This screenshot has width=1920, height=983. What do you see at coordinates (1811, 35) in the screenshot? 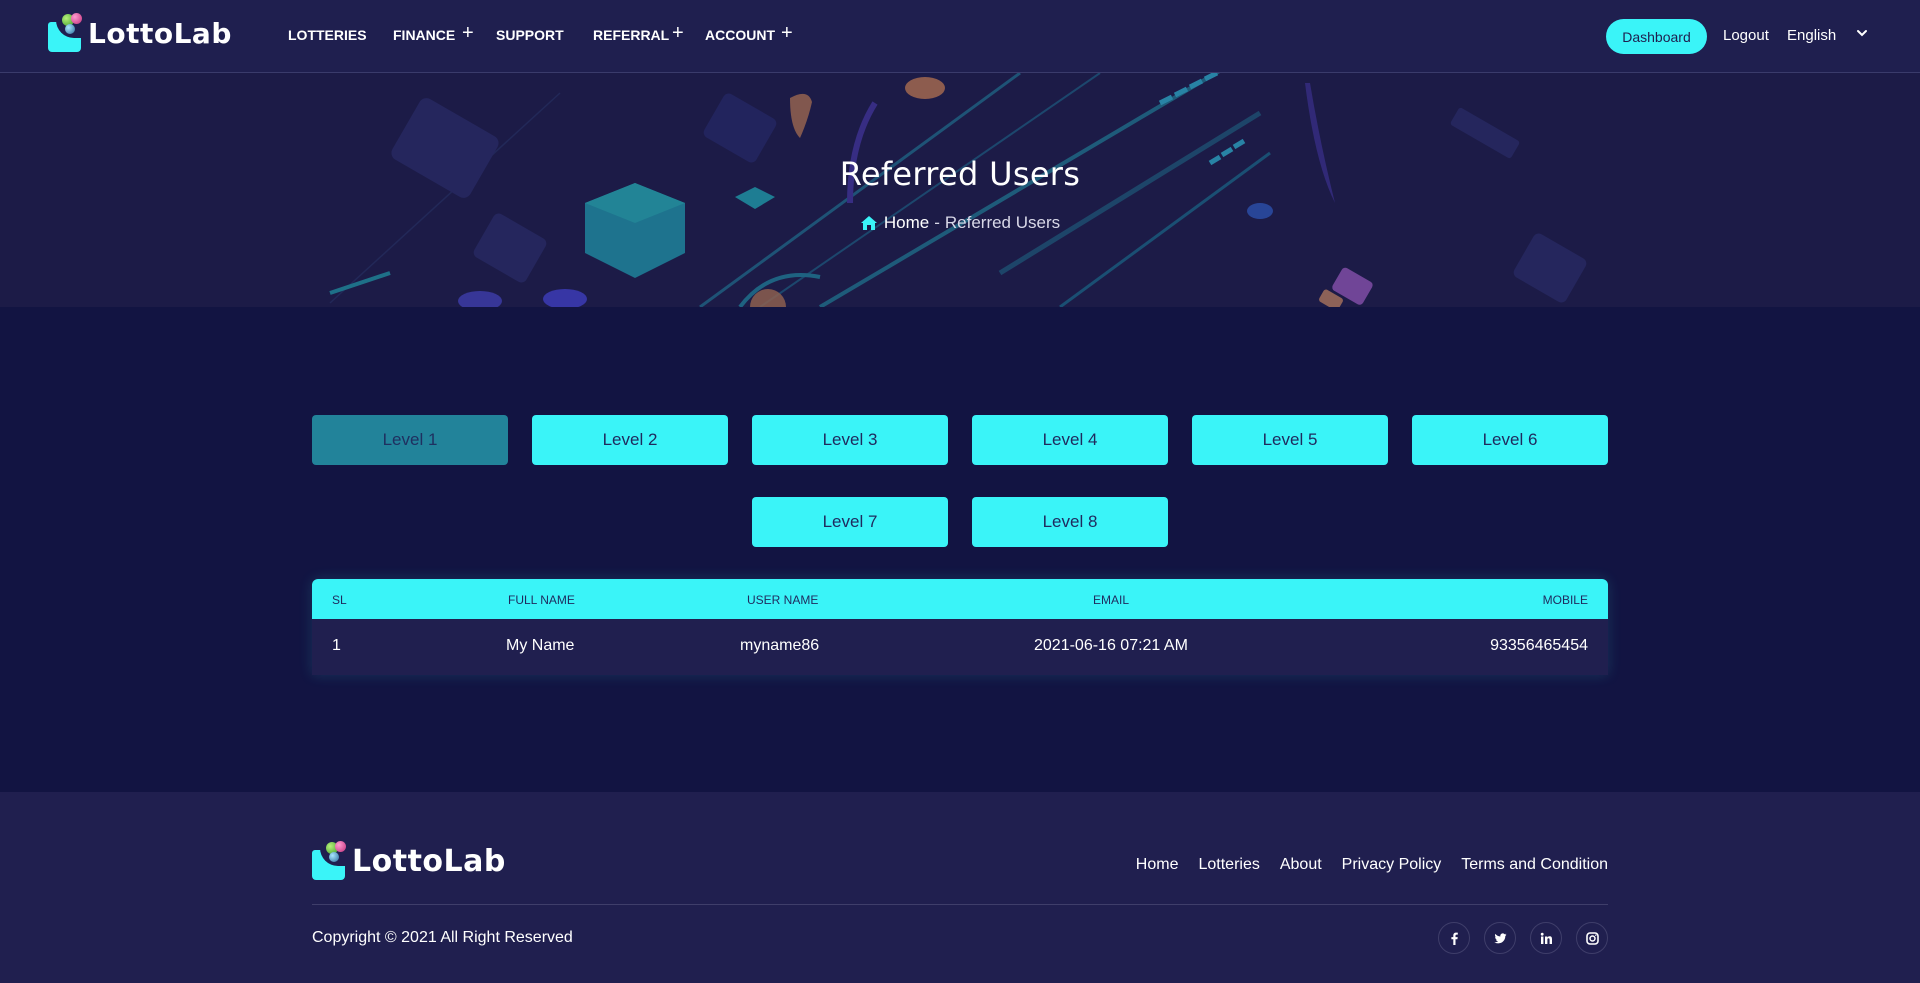
I see `language-select: English` at bounding box center [1811, 35].